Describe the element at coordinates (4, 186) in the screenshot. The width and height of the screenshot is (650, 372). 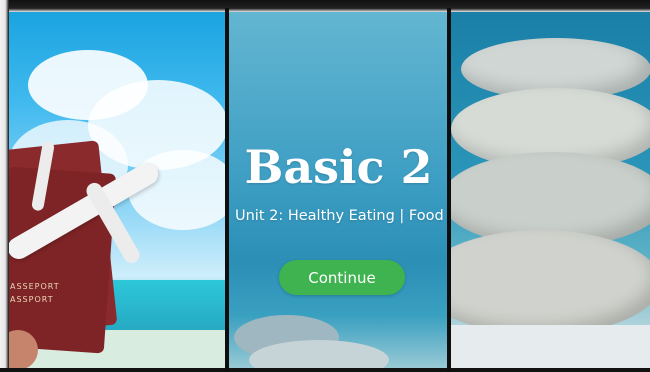
I see `frame-left` at that location.